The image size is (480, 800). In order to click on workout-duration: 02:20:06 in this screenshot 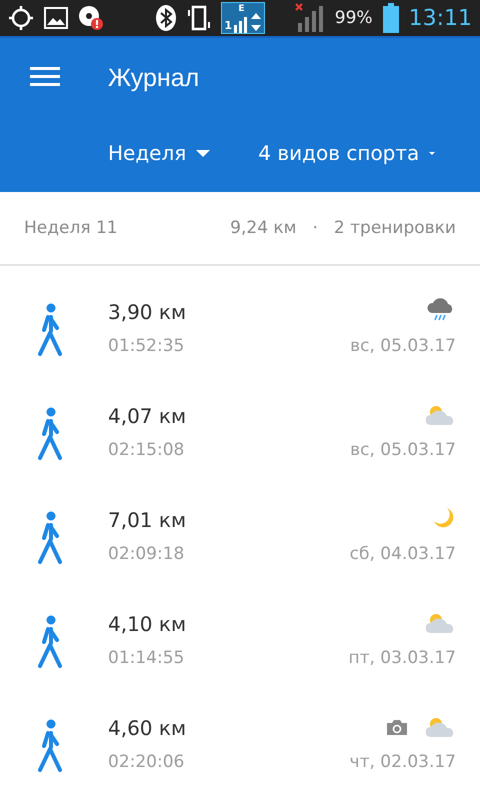, I will do `click(147, 761)`.